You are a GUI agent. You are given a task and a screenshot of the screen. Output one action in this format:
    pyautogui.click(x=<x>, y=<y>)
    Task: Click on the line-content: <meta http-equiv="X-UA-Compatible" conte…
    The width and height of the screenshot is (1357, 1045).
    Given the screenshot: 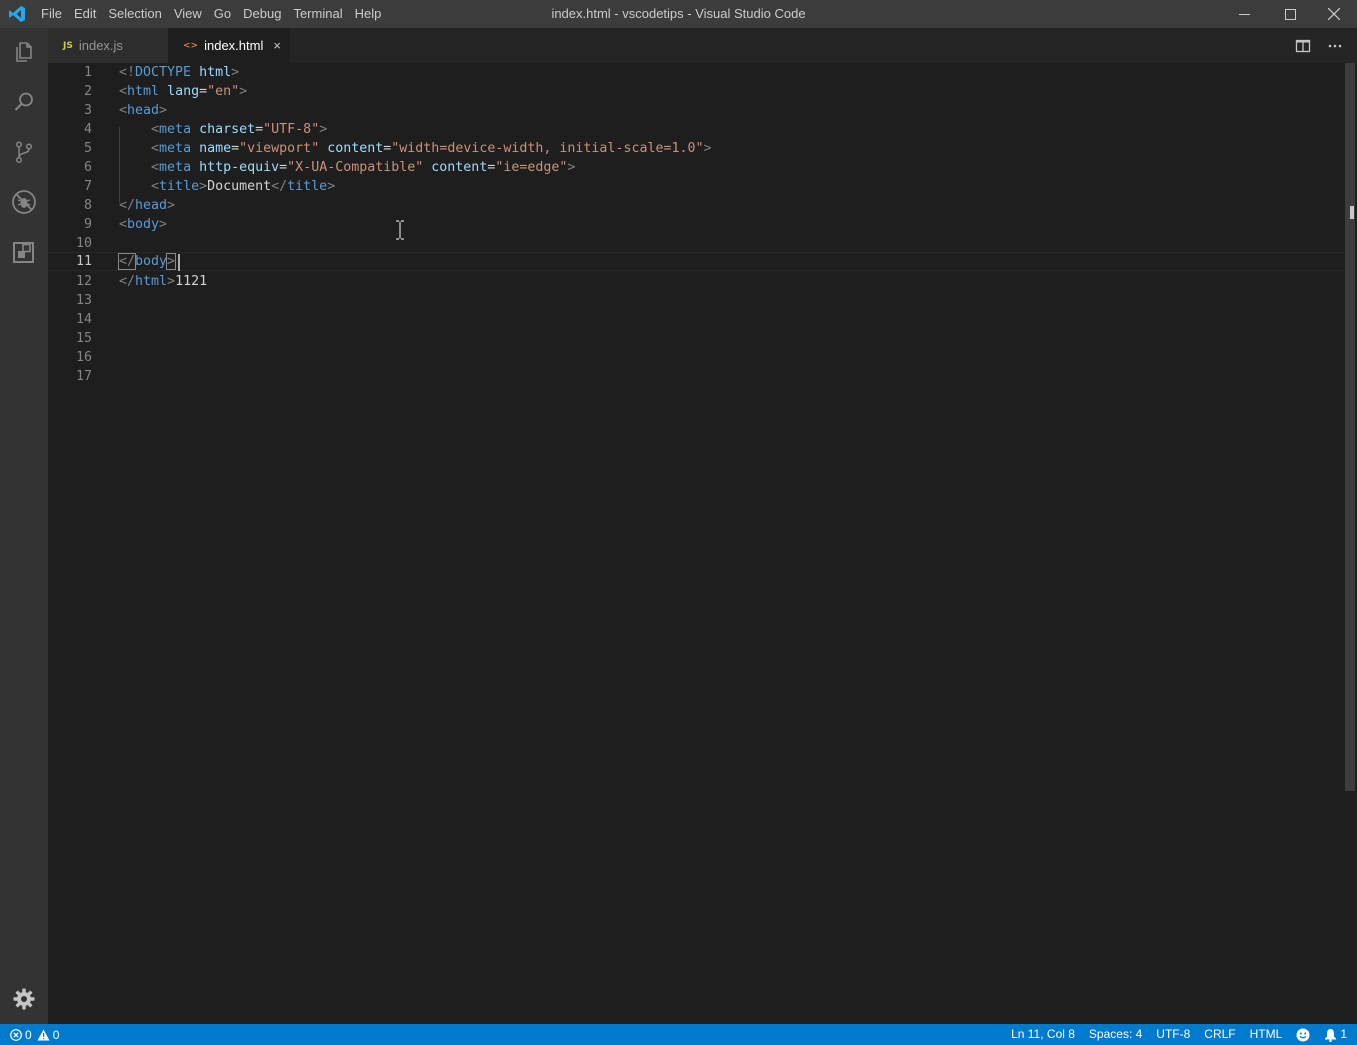 What is the action you would take?
    pyautogui.click(x=363, y=167)
    